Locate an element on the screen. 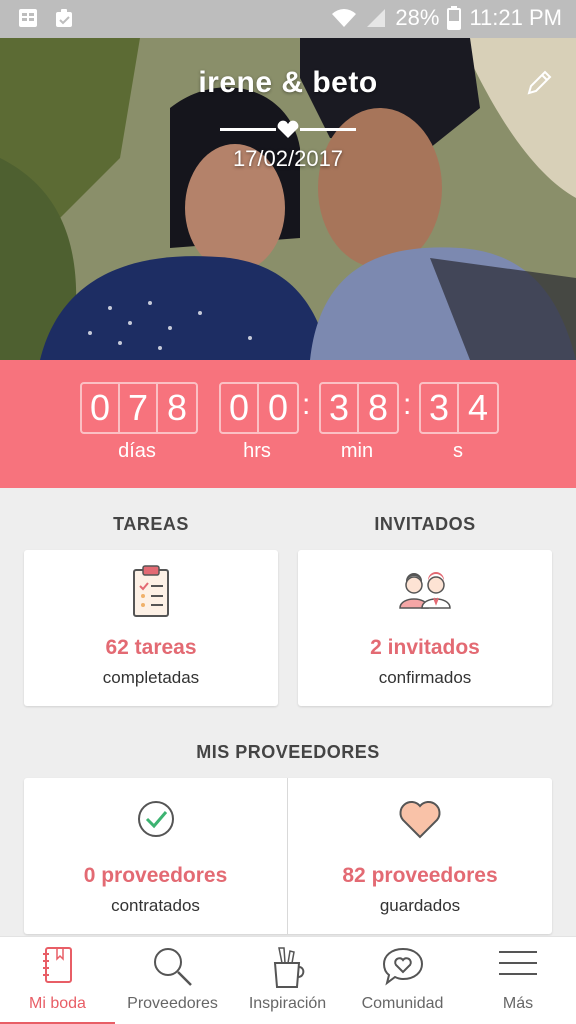  nav-comunidad: Comunidad is located at coordinates (402, 980).